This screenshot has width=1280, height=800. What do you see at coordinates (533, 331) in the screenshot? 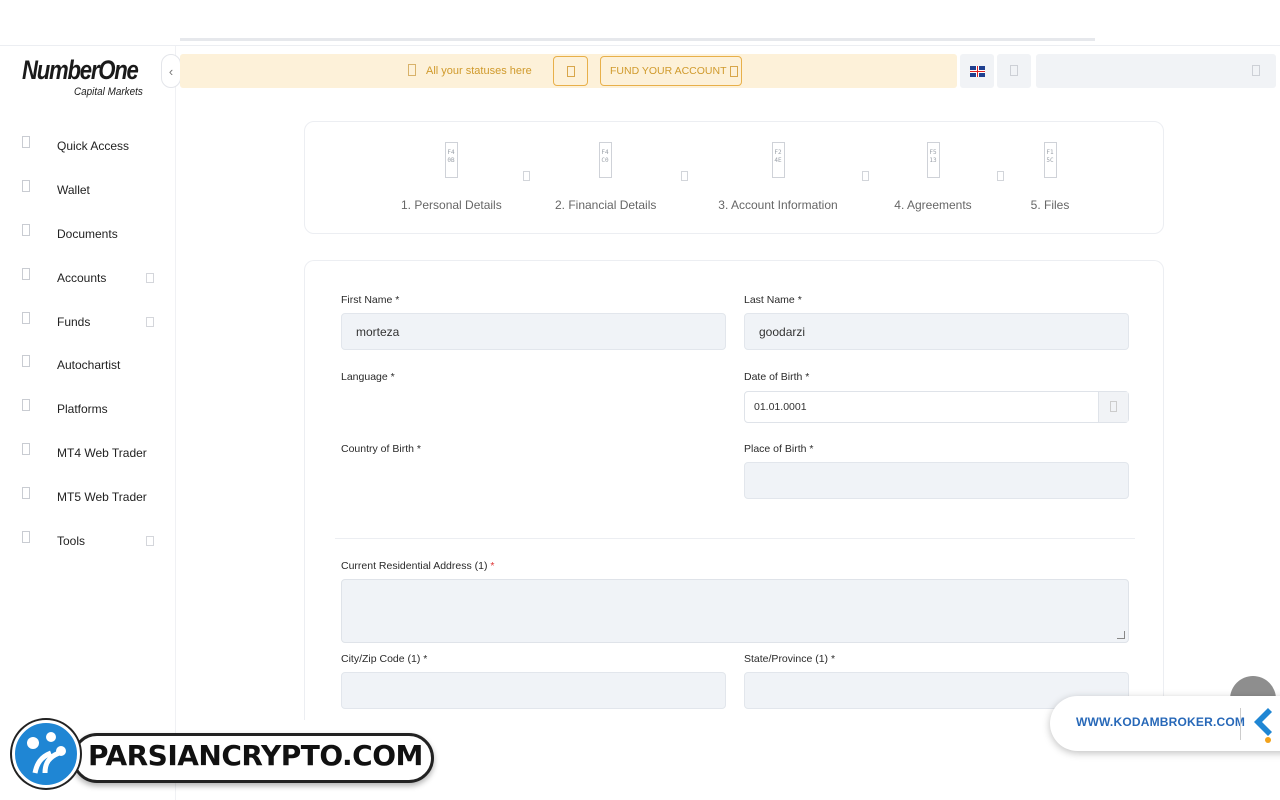
I see `first-name-field: morteza` at bounding box center [533, 331].